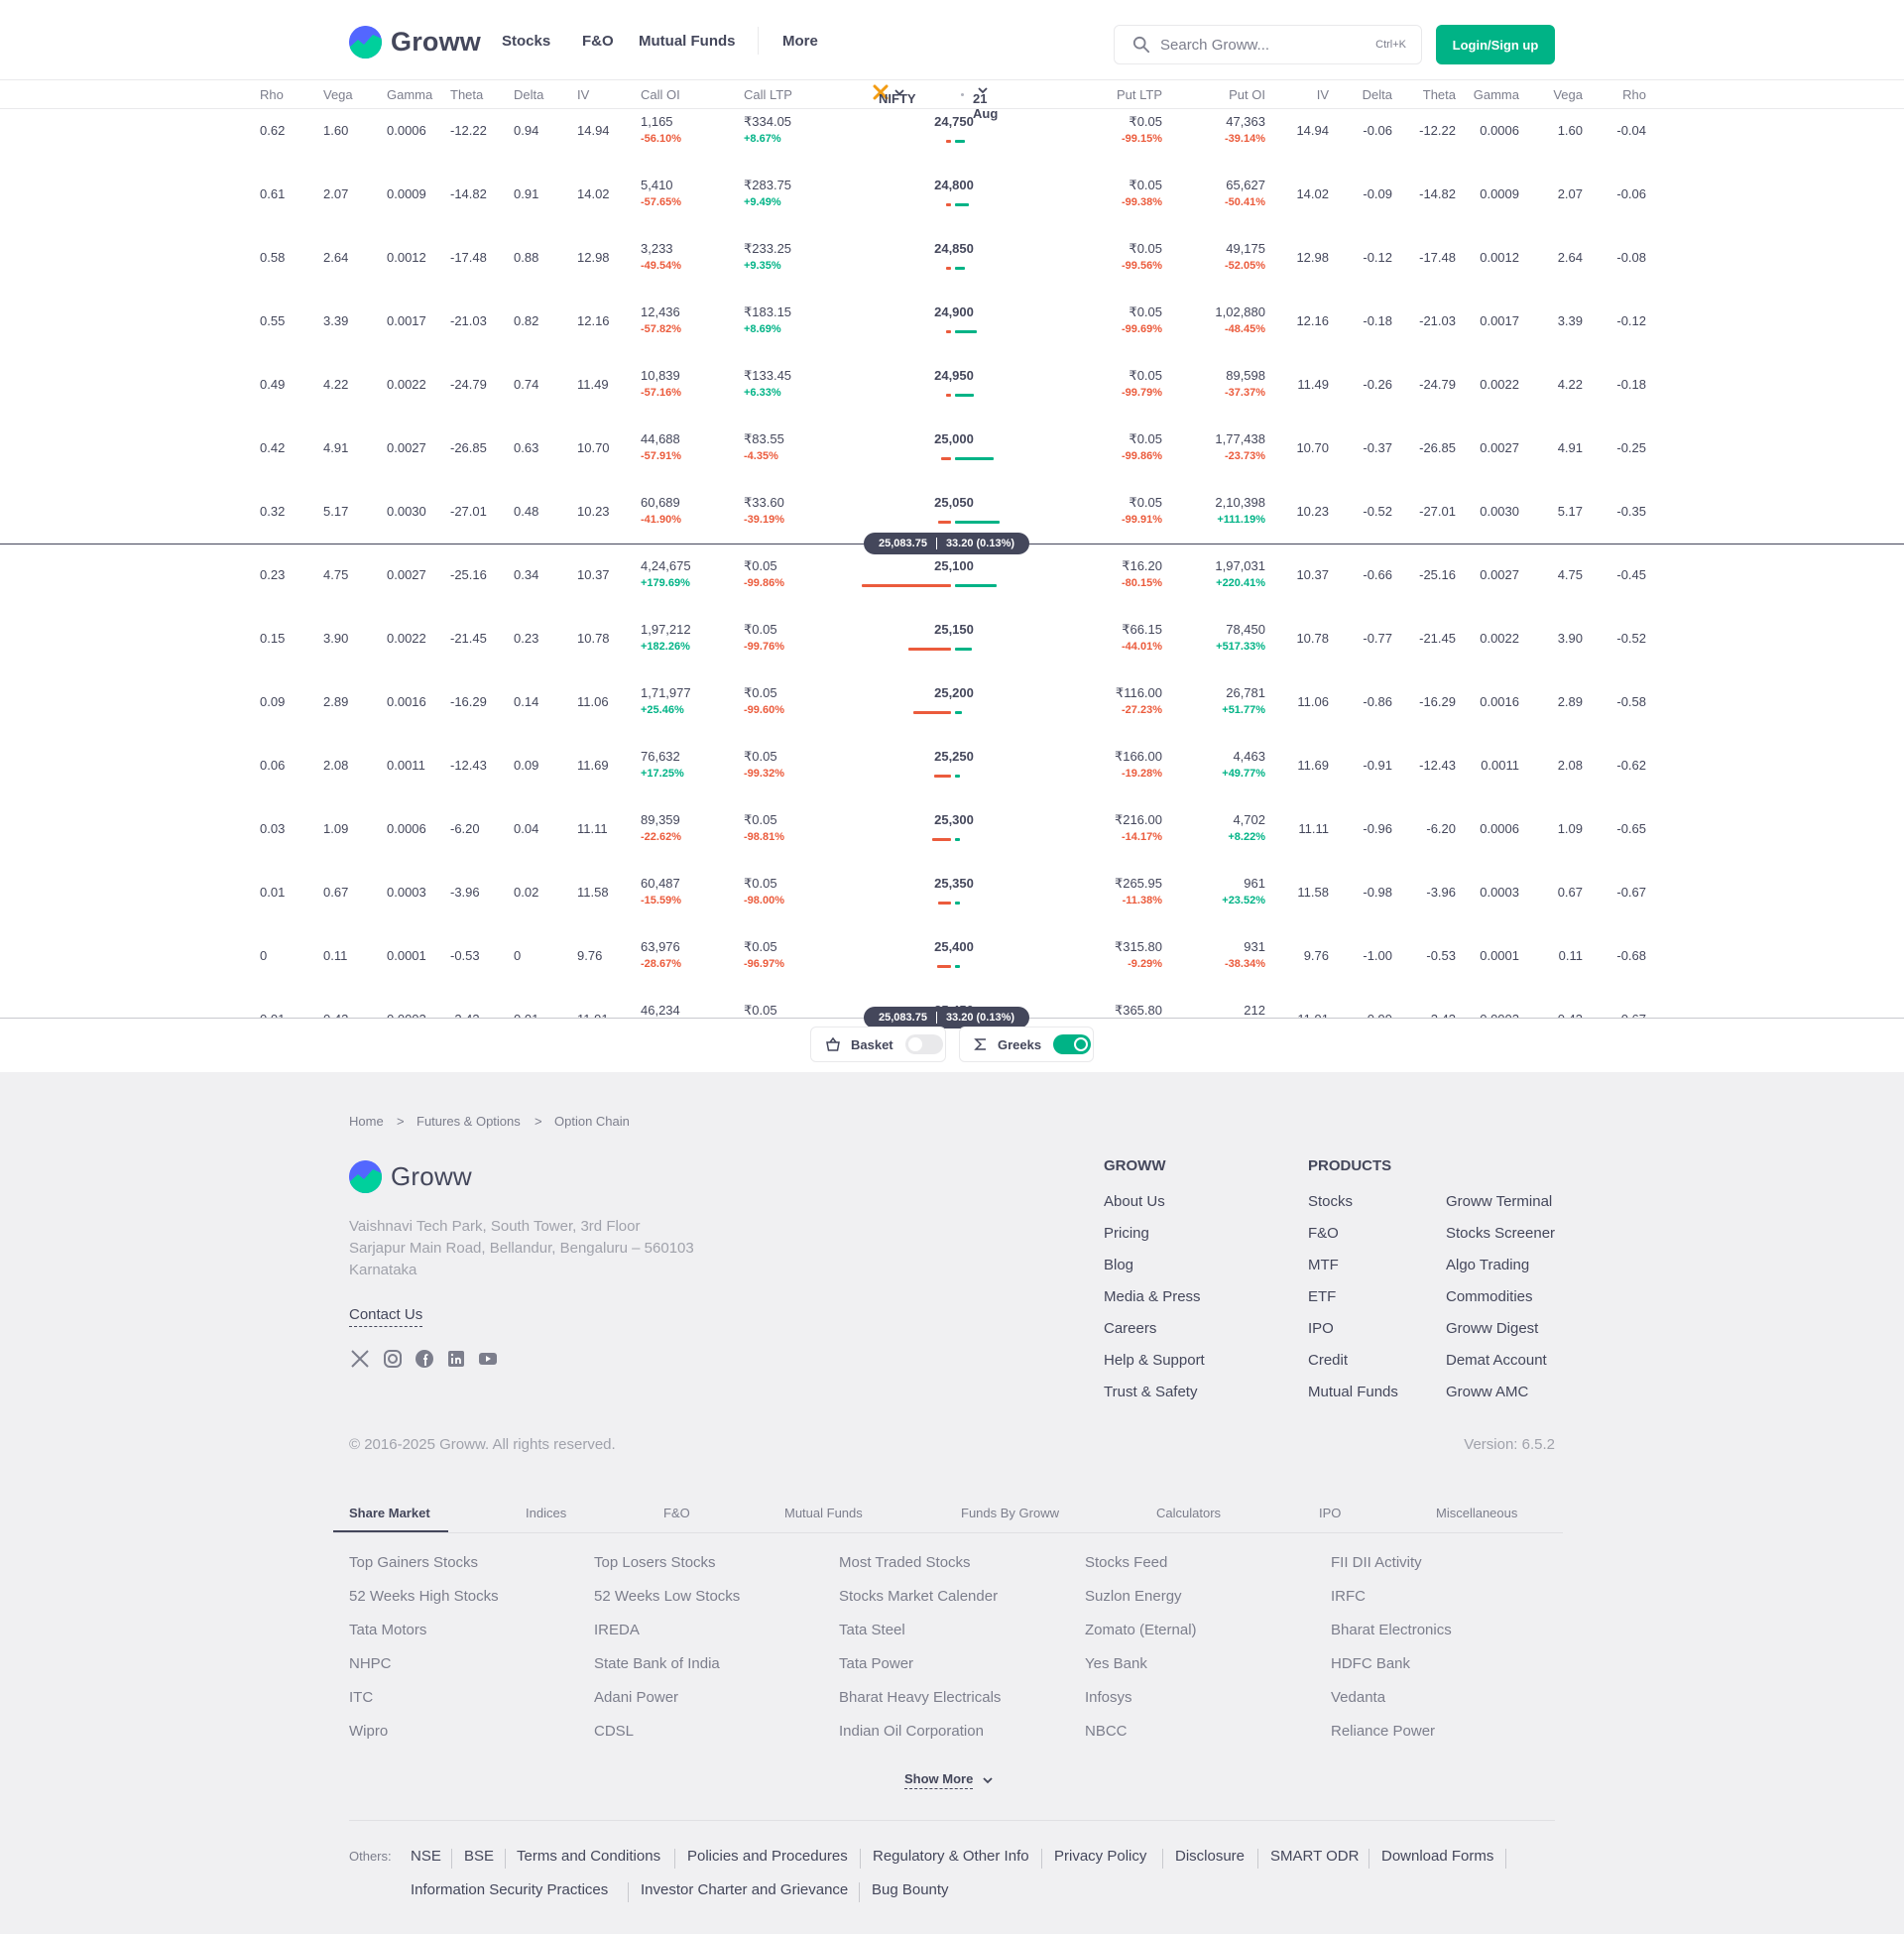  I want to click on others-link: Policies and Procedures, so click(767, 1856).